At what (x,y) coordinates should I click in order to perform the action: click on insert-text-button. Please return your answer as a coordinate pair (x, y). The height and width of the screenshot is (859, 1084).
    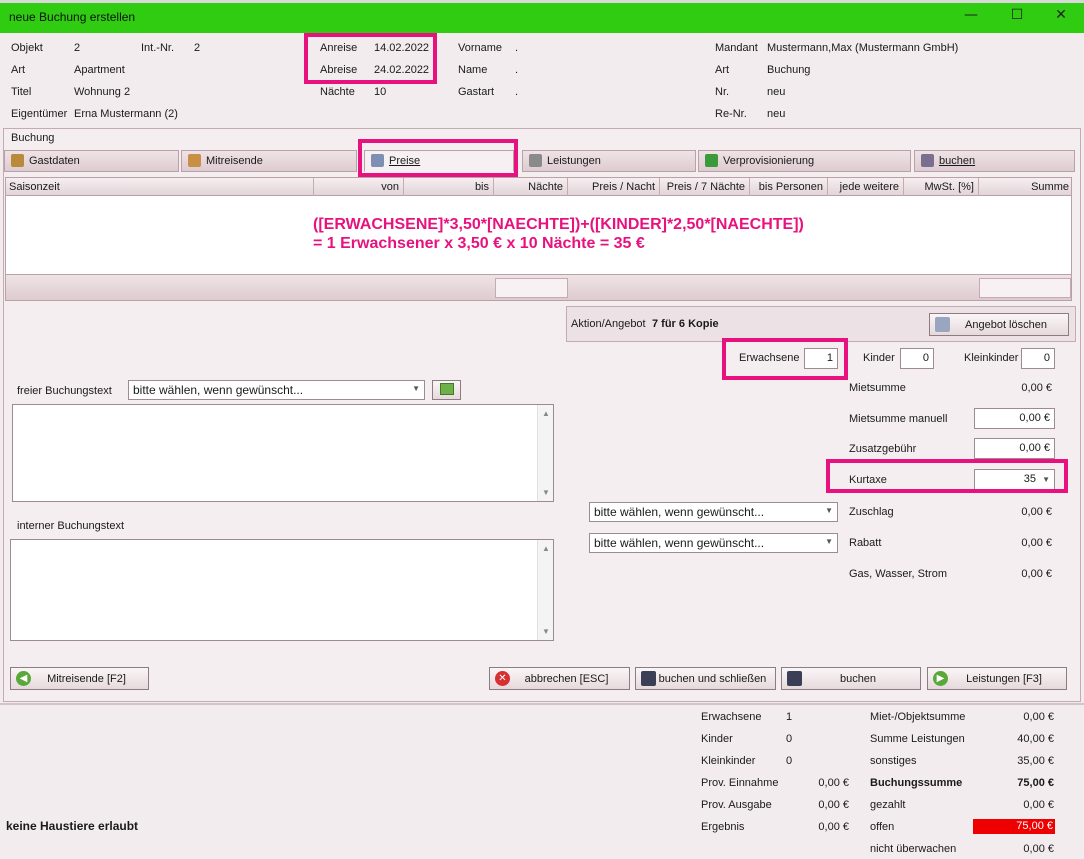
    Looking at the image, I should click on (446, 390).